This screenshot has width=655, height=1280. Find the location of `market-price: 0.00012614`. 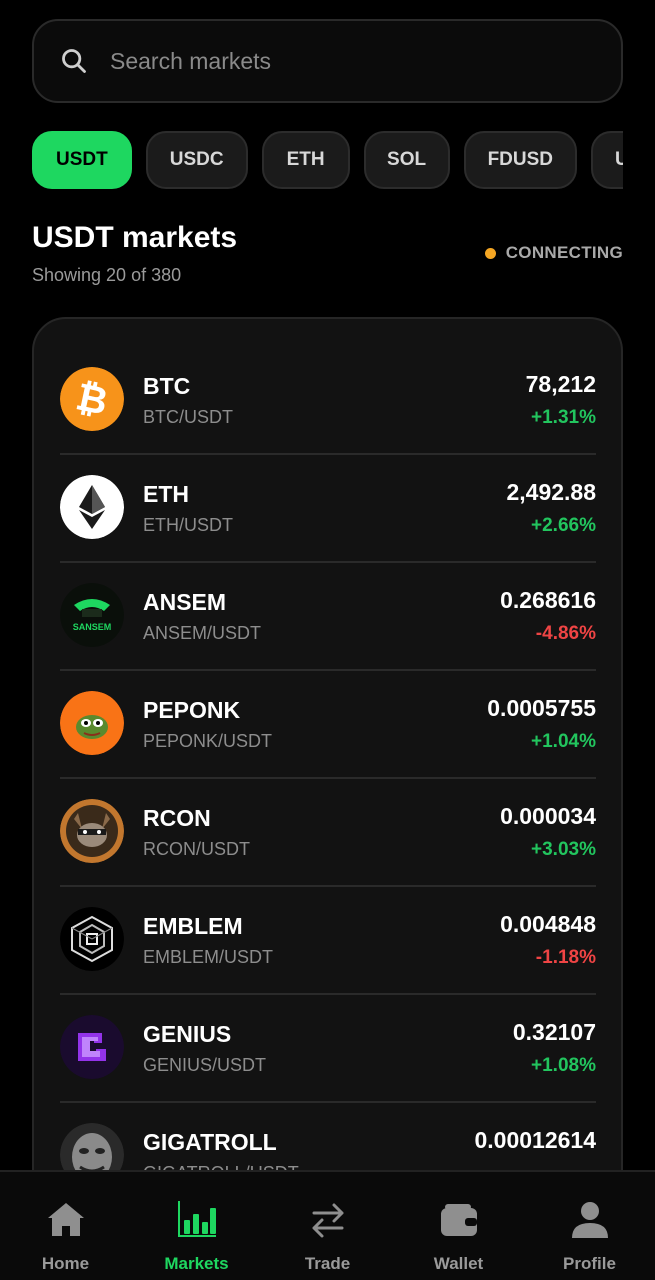

market-price: 0.00012614 is located at coordinates (535, 1140).